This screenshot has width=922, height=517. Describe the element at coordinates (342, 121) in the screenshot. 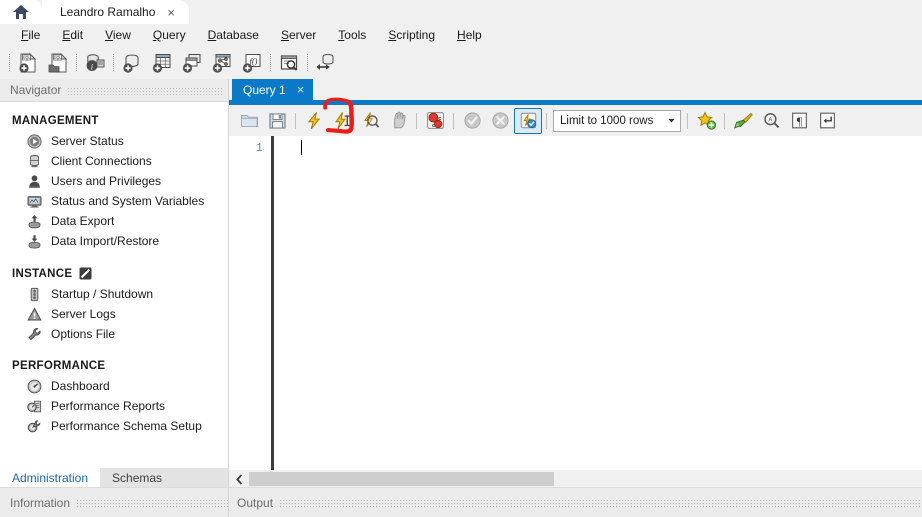

I see `execute-current-statement-icon` at that location.